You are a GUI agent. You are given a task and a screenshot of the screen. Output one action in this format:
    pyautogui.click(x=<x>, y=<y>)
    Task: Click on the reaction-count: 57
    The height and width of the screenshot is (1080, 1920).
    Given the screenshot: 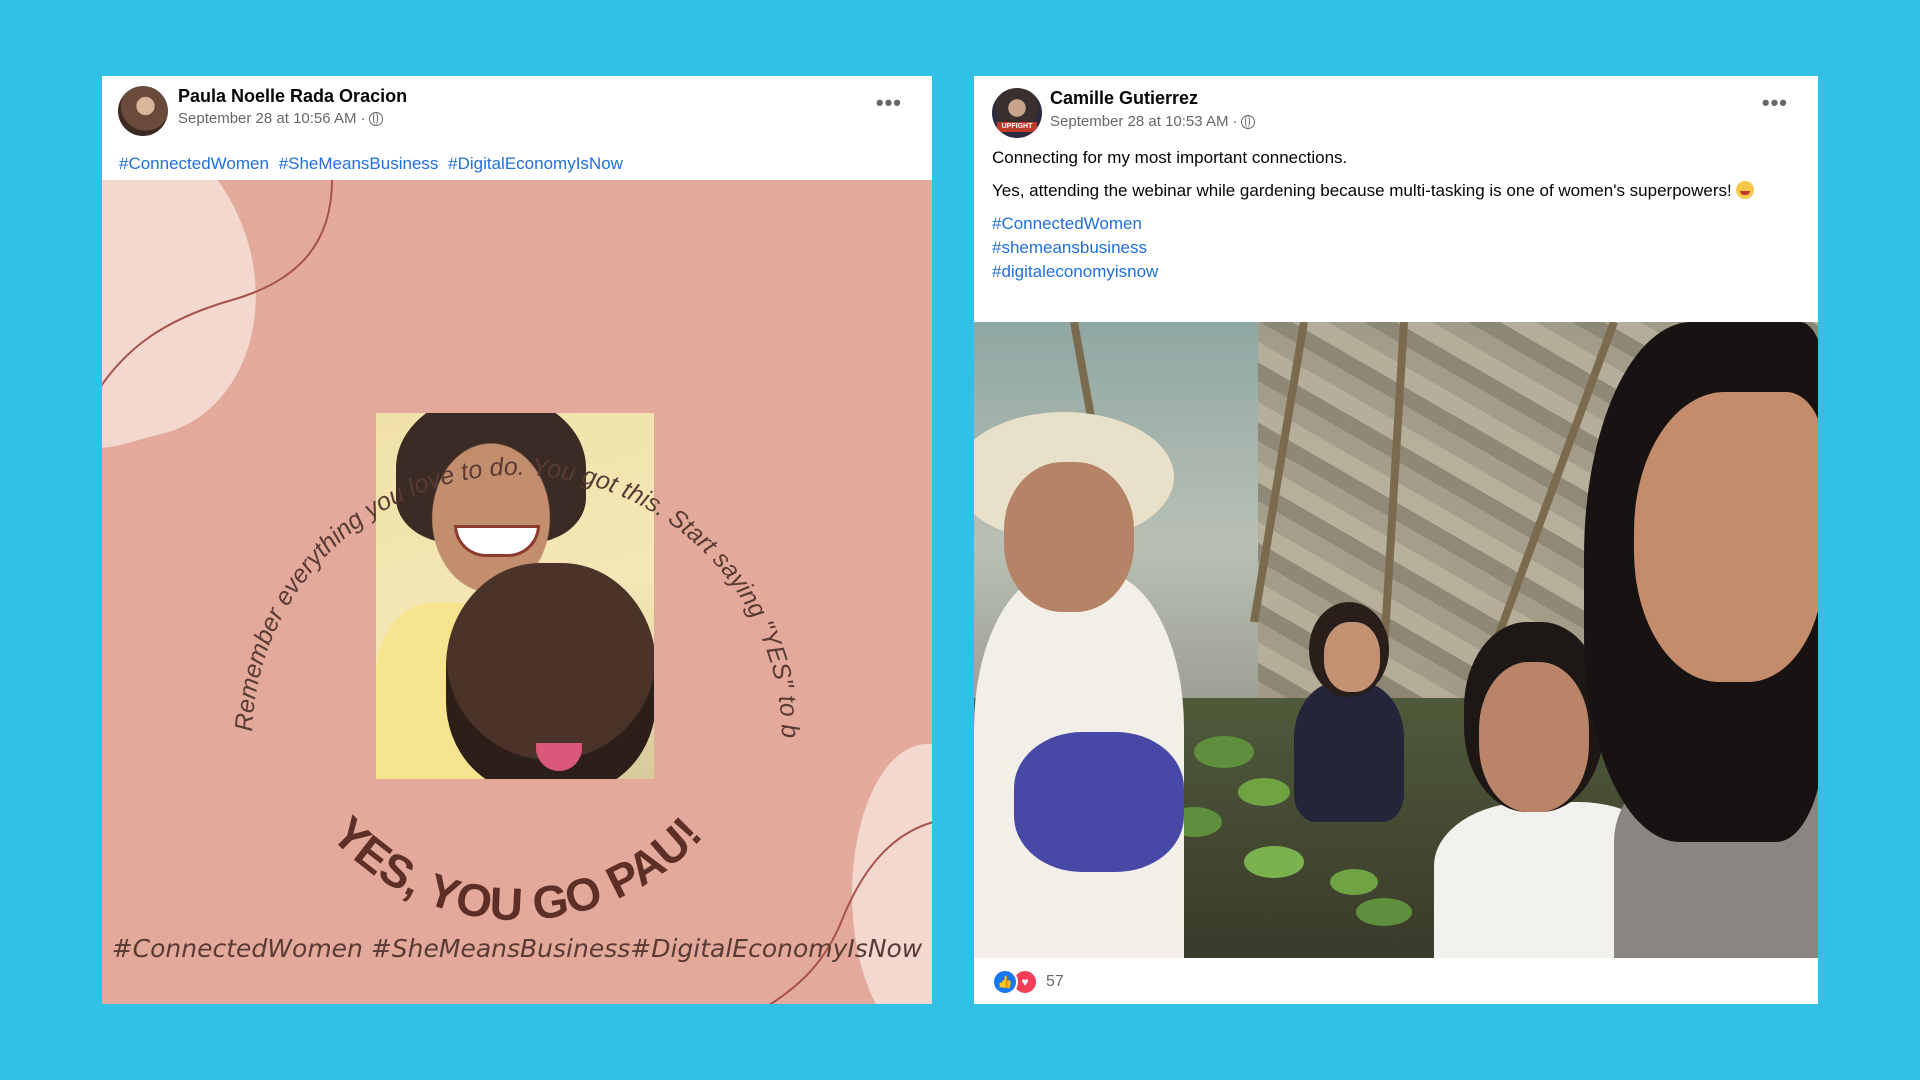 What is the action you would take?
    pyautogui.click(x=1055, y=982)
    